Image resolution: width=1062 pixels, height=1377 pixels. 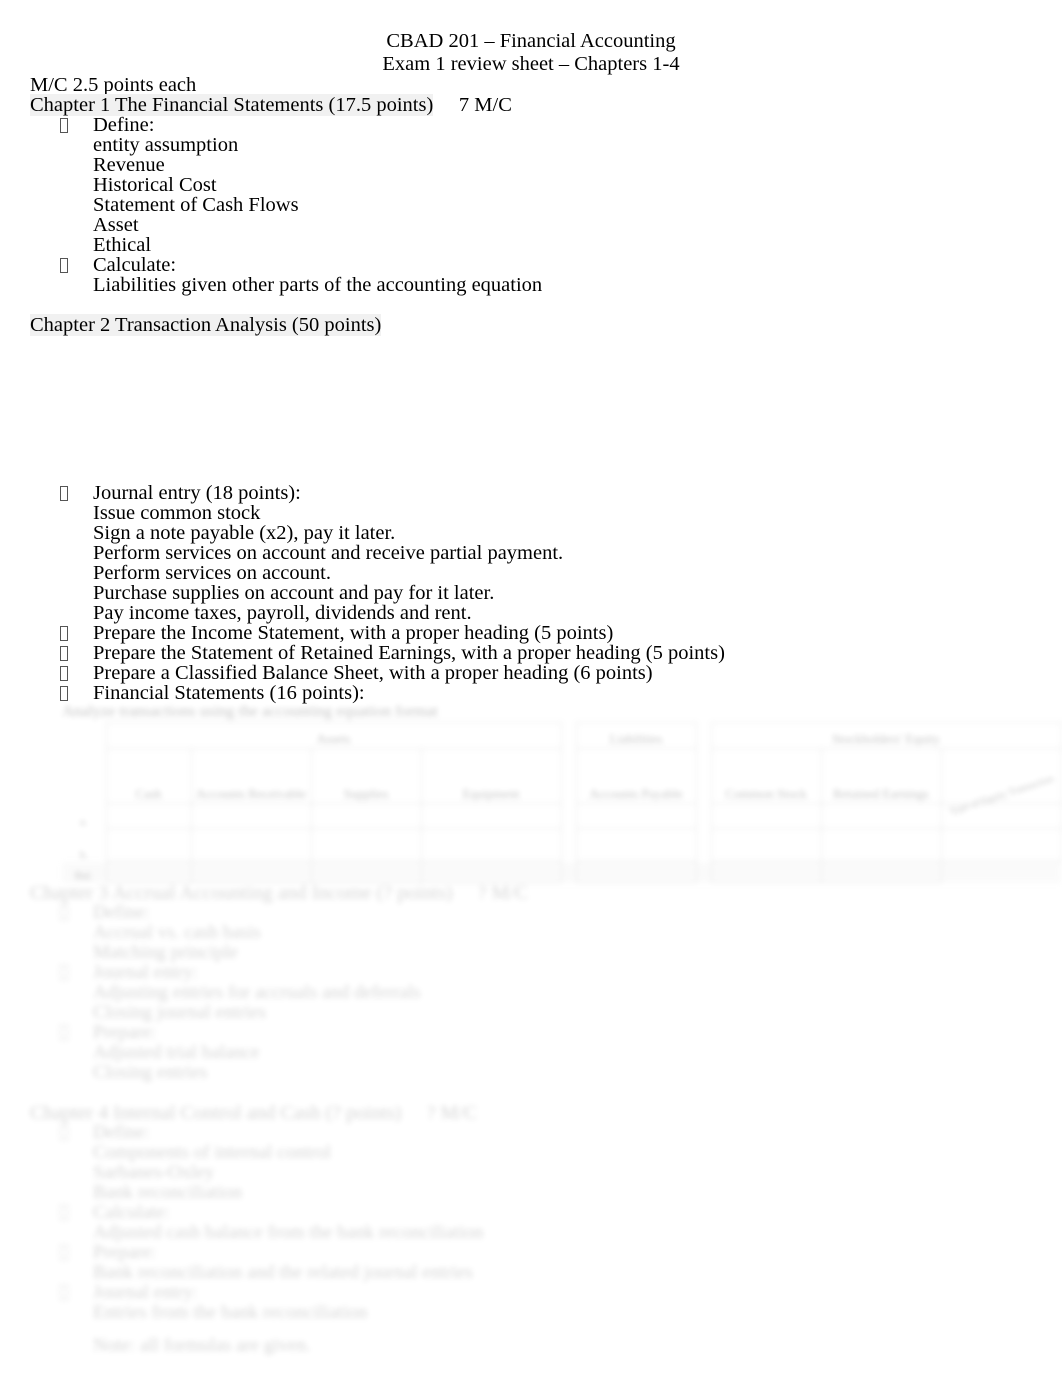 What do you see at coordinates (491, 776) in the screenshot?
I see `column-header-equipment: Equipment` at bounding box center [491, 776].